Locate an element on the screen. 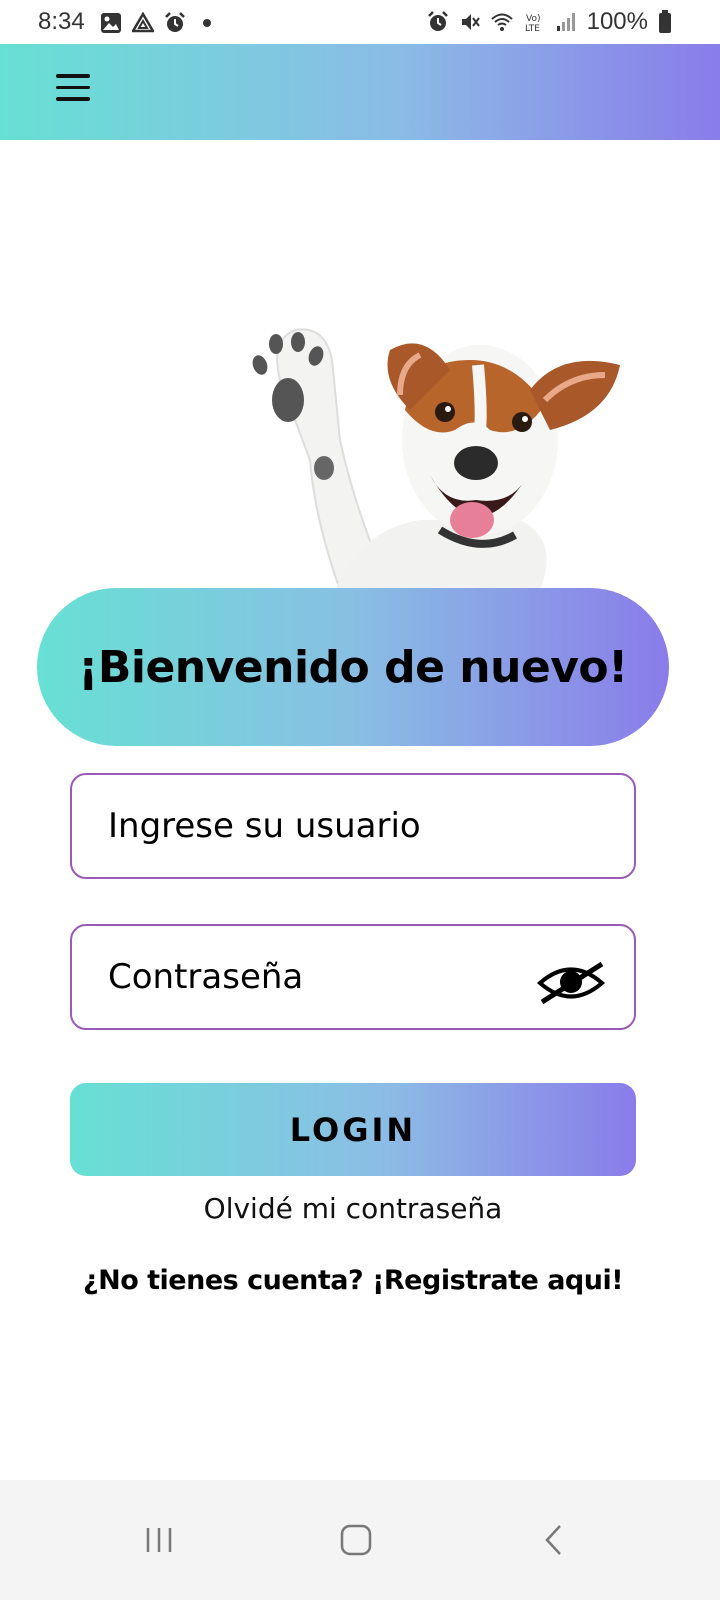 The height and width of the screenshot is (1600, 720). hamburger-menu-icon is located at coordinates (74, 92).